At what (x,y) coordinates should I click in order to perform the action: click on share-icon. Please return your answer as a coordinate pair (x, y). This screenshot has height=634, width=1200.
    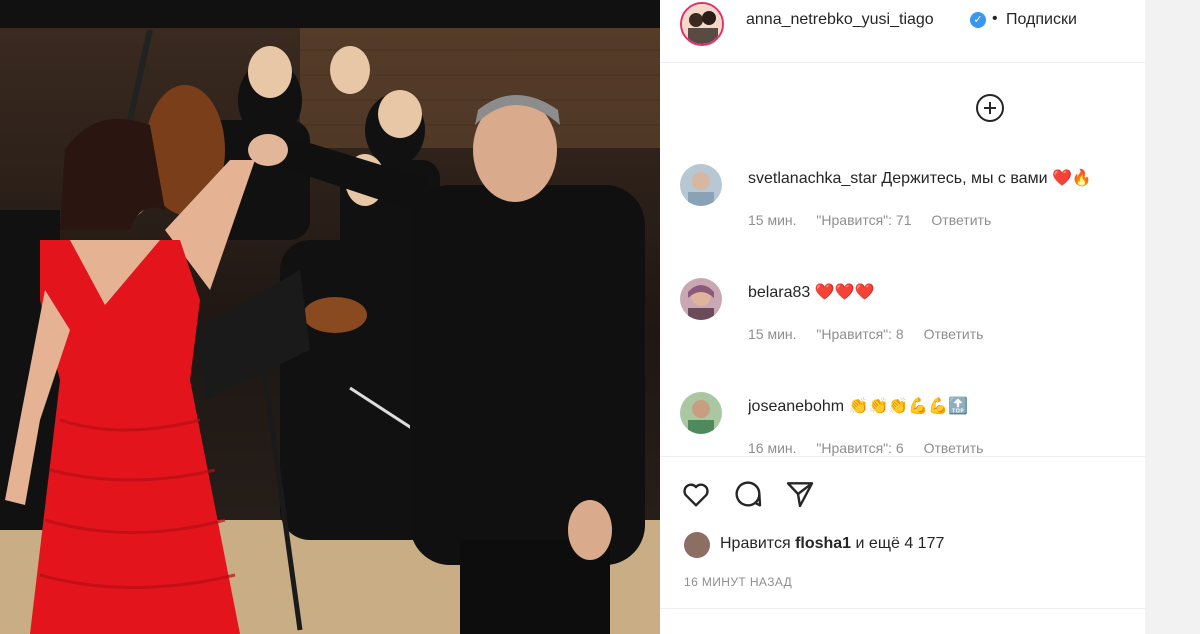
    Looking at the image, I should click on (800, 494).